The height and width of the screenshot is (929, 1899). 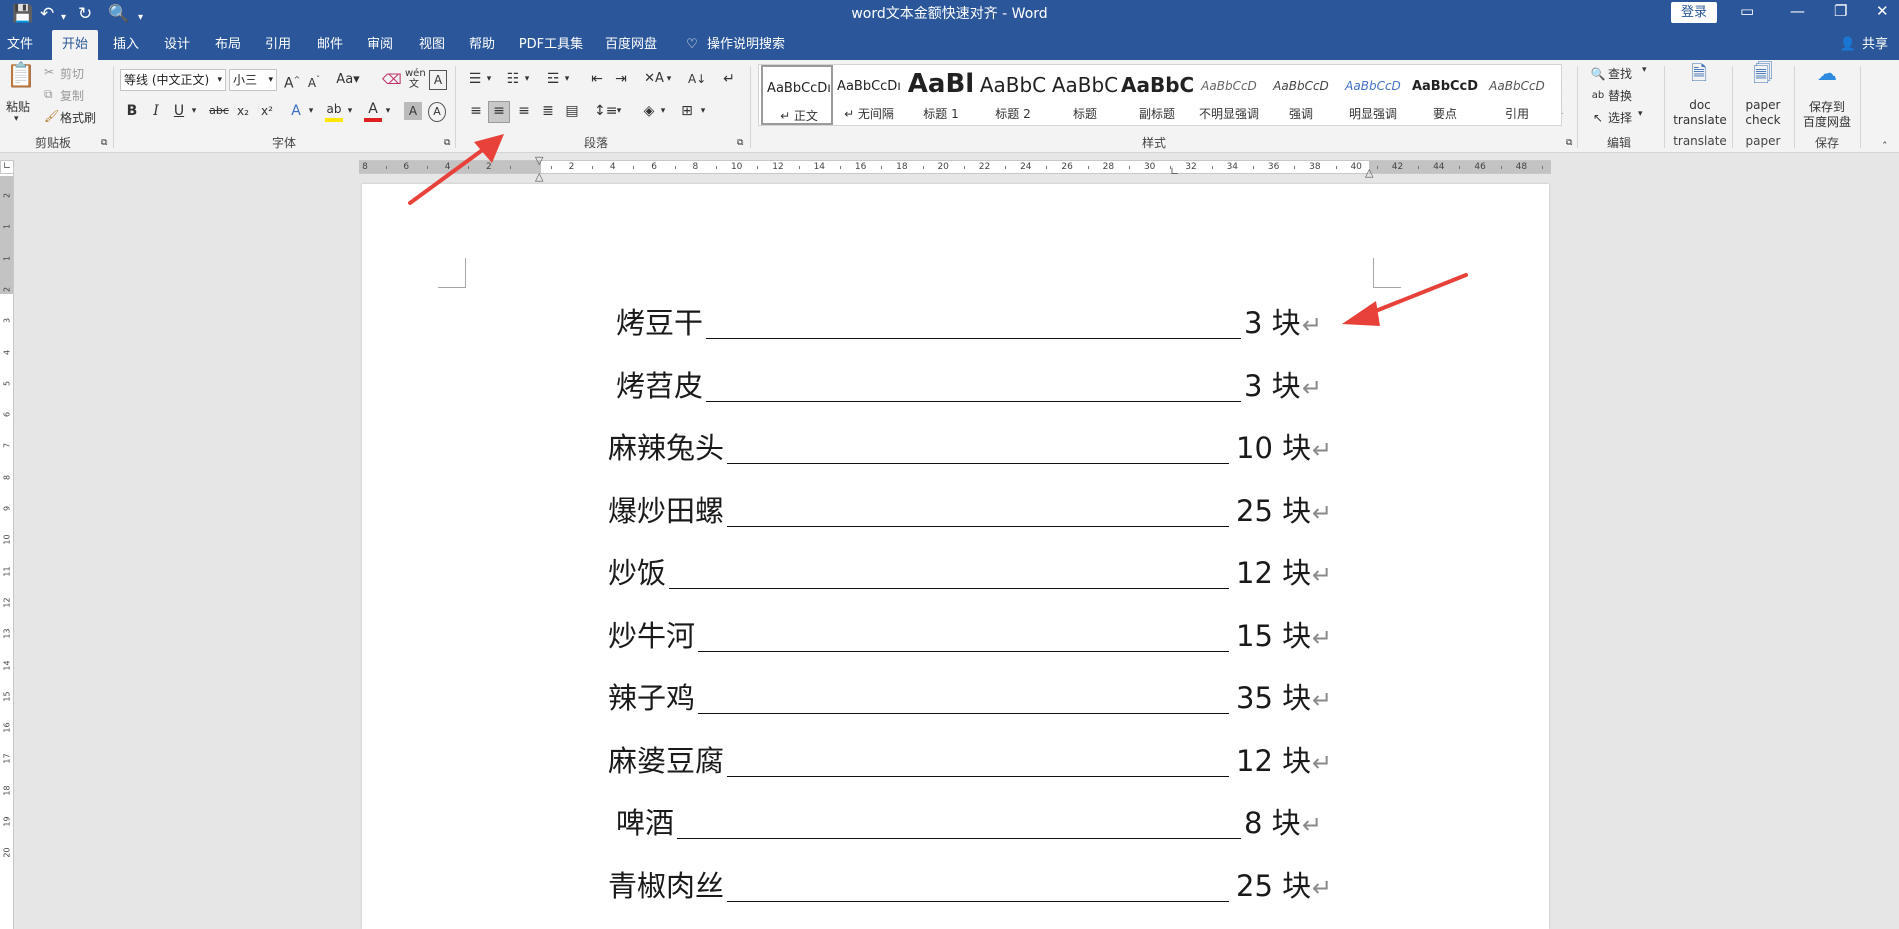 I want to click on collapse-ribbon-icon: ˆ, so click(x=1885, y=146).